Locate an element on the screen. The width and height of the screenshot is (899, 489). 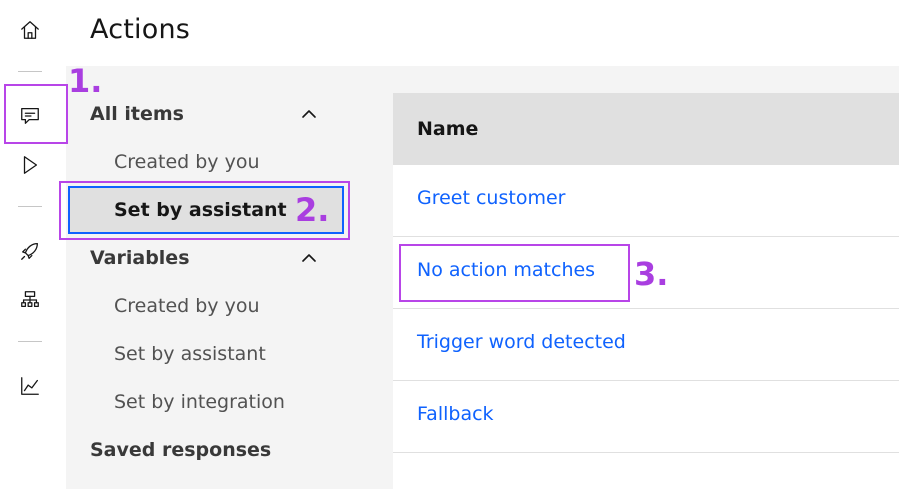
action-link-greet-customer: Greet customer is located at coordinates (491, 198).